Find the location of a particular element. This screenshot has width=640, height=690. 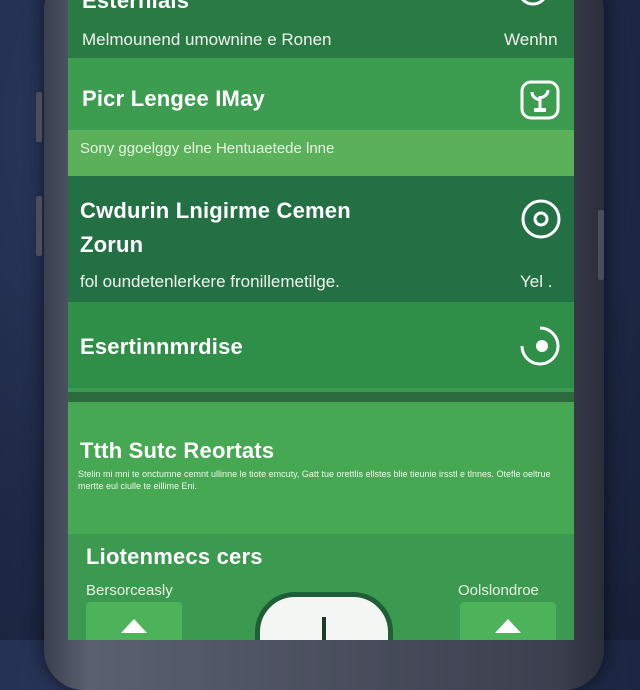

increase-left-button is located at coordinates (134, 621).